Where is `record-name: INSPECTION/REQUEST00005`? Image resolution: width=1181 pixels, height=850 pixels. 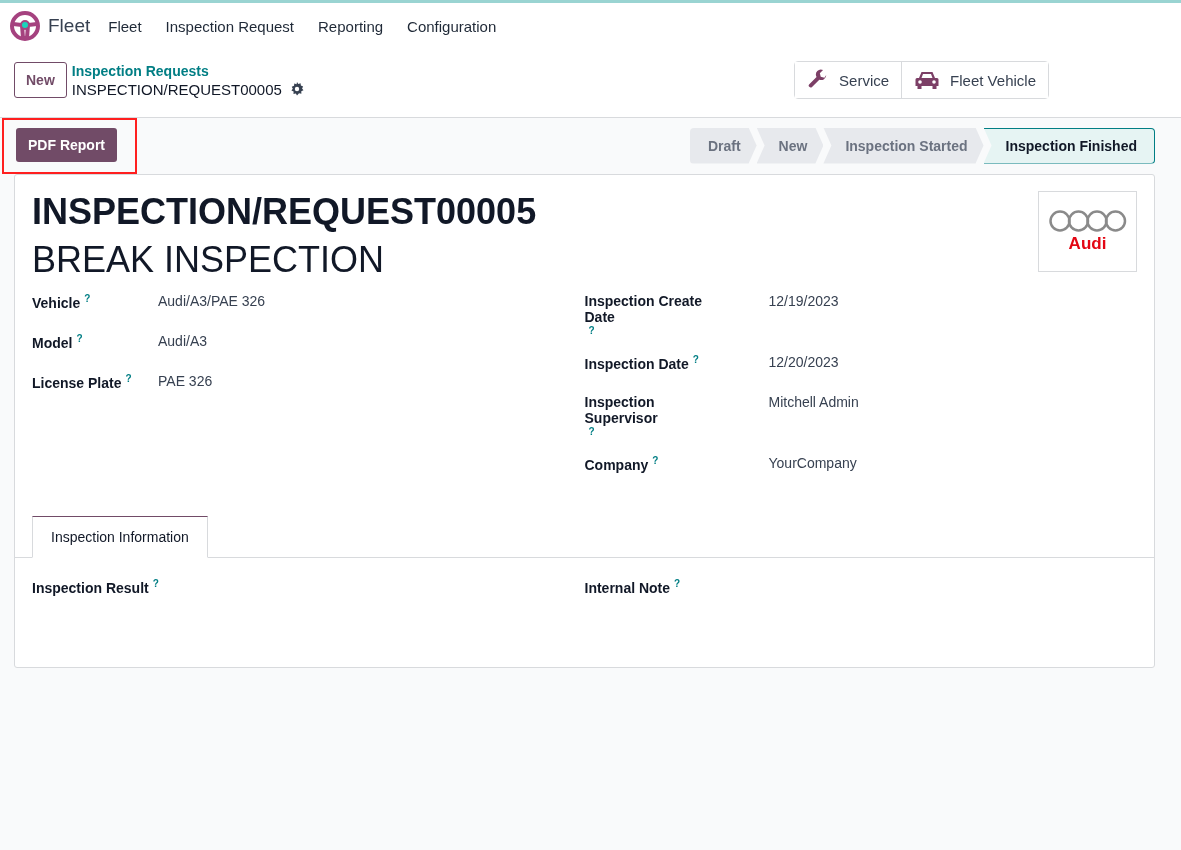 record-name: INSPECTION/REQUEST00005 is located at coordinates (176, 89).